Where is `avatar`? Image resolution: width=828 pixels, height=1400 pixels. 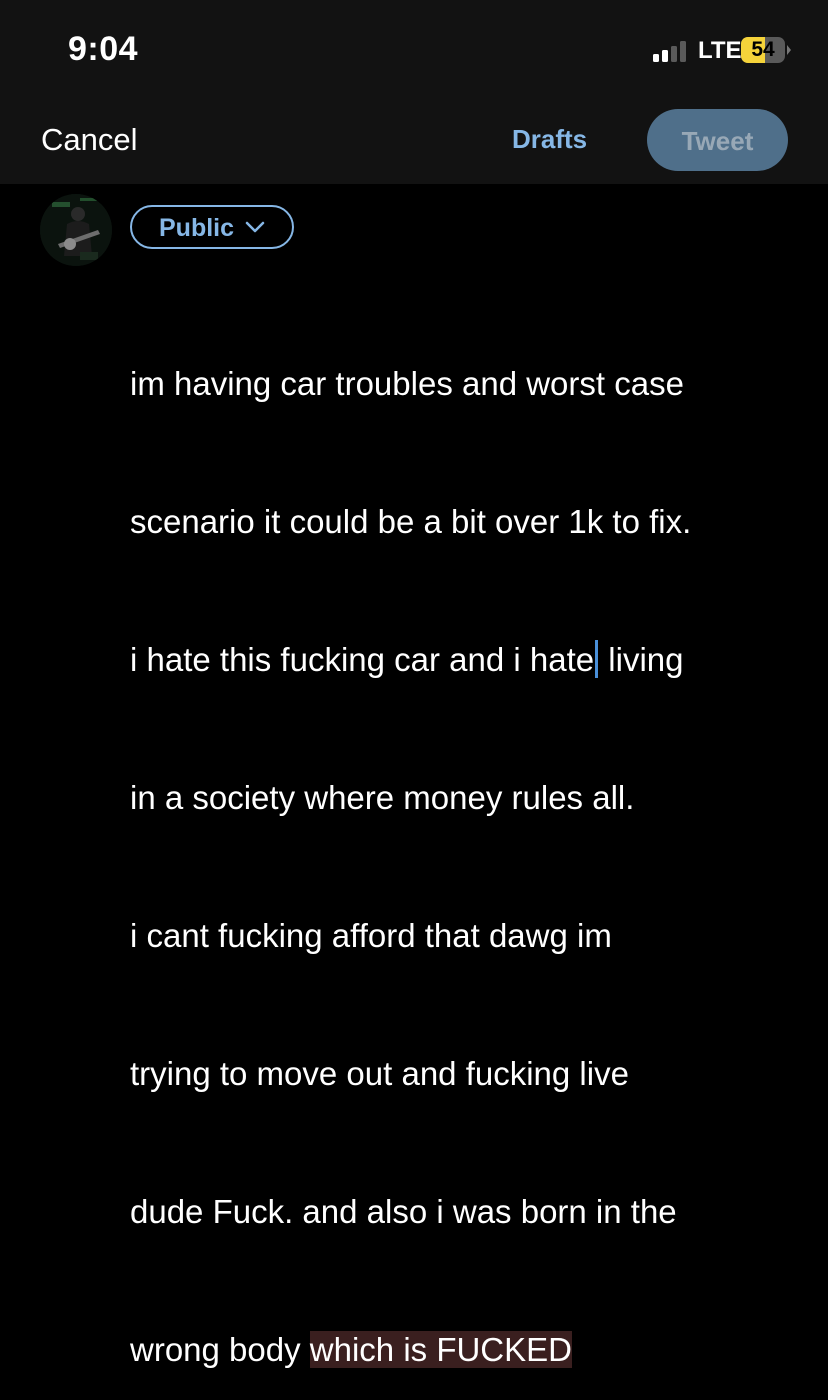 avatar is located at coordinates (76, 230).